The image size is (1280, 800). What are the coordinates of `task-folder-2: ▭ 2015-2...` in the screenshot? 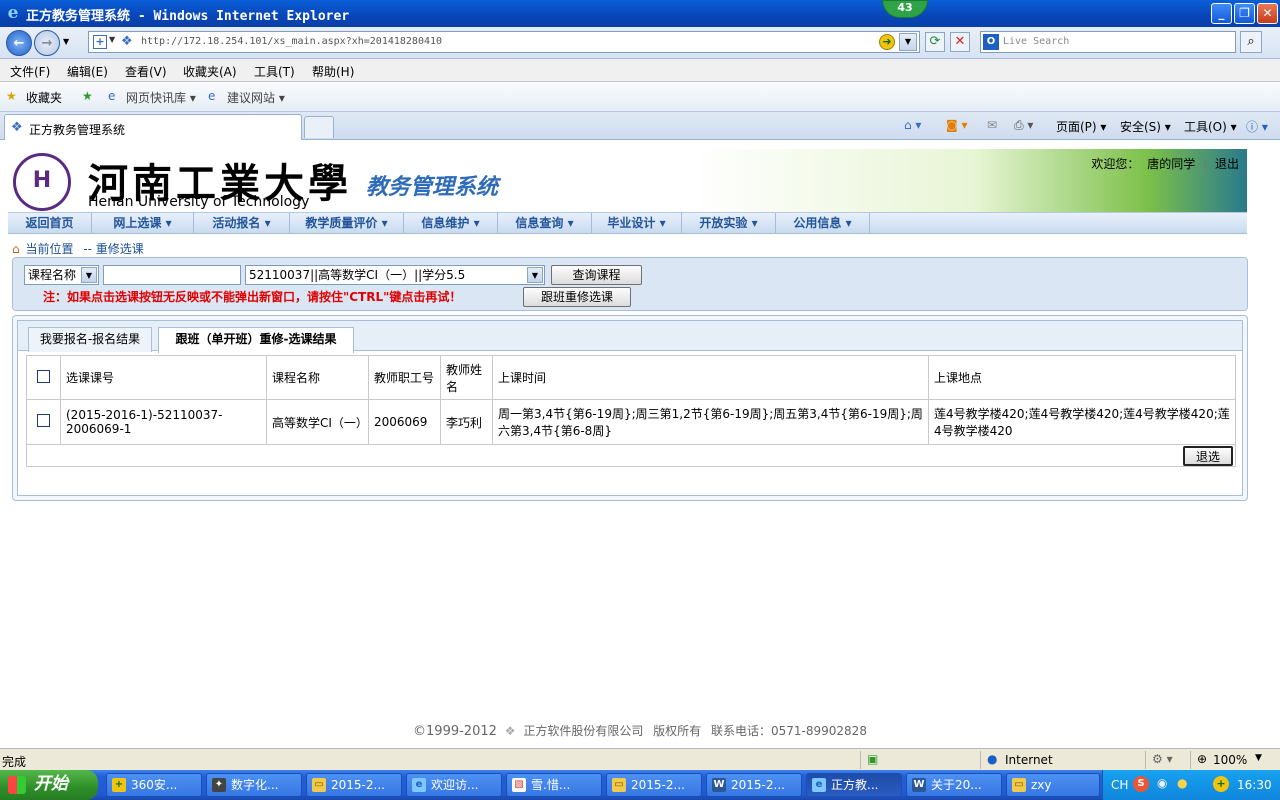 It's located at (654, 785).